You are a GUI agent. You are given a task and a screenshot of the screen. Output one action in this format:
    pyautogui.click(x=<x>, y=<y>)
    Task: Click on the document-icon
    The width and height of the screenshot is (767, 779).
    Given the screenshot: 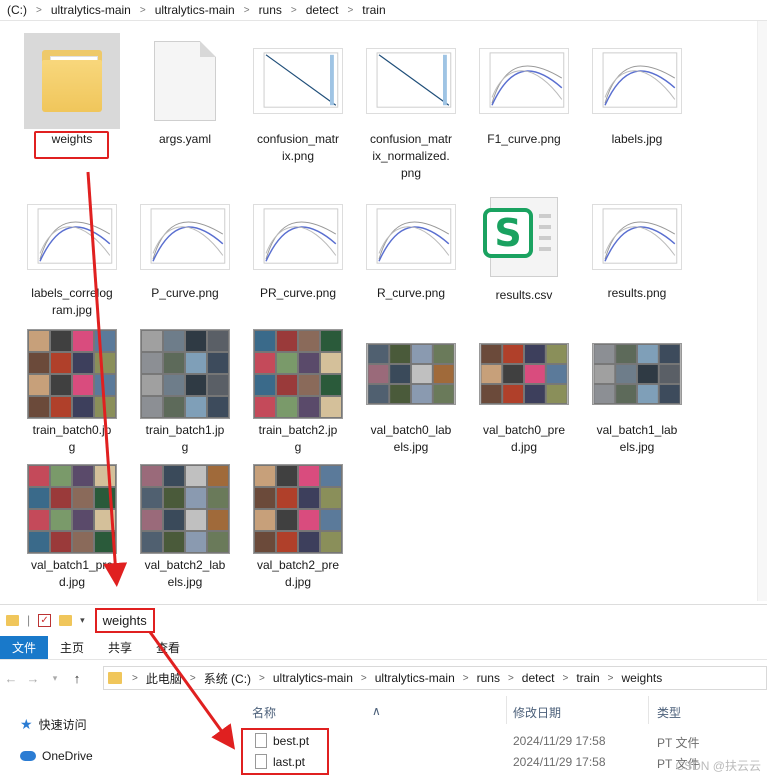 What is the action you would take?
    pyautogui.click(x=185, y=81)
    